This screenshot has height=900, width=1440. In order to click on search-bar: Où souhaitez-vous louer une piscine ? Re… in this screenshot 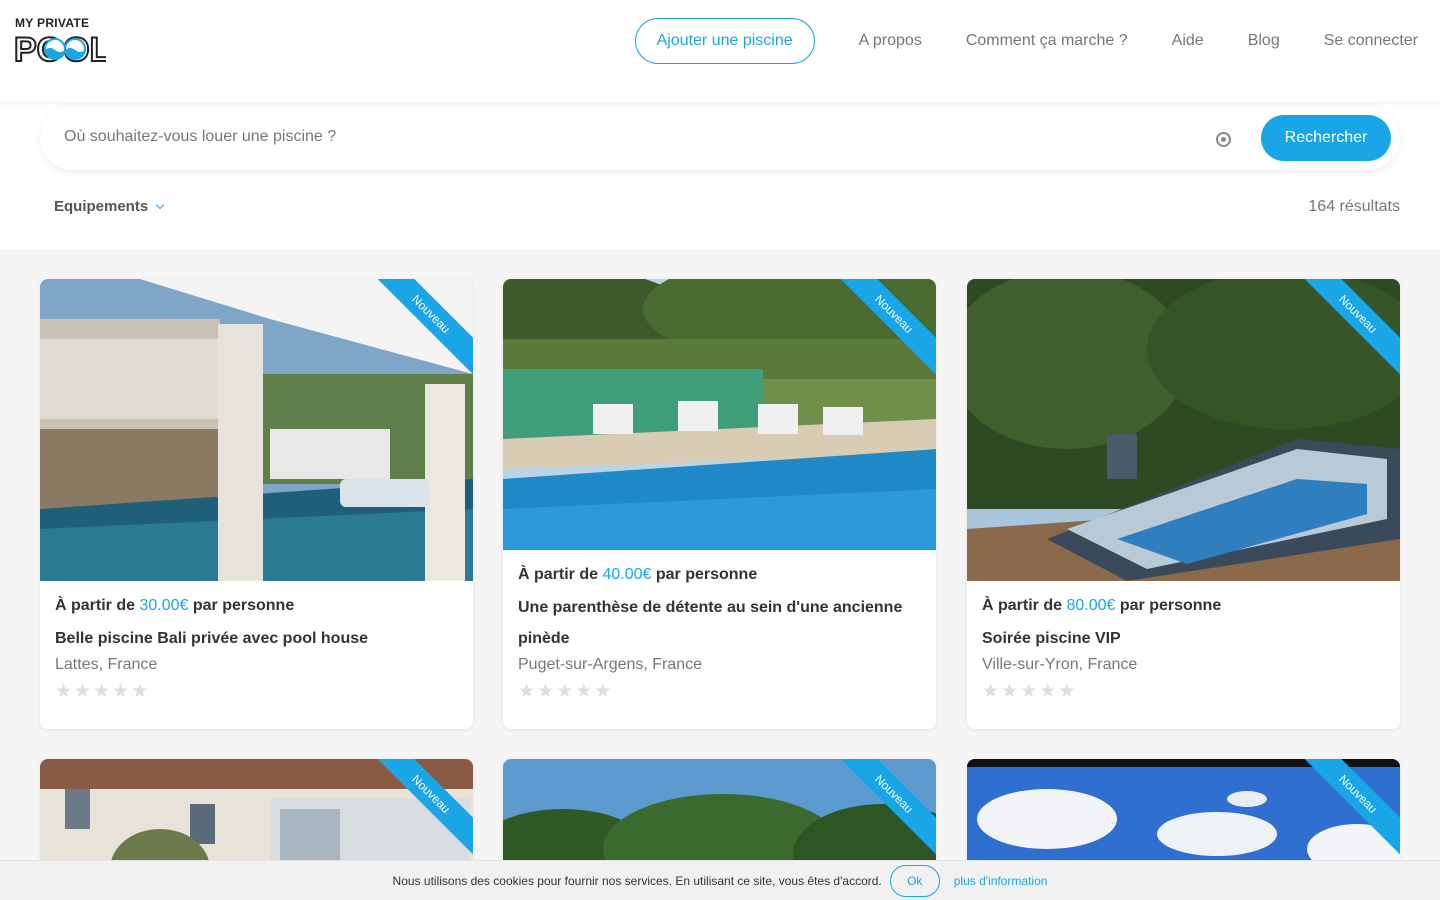, I will do `click(720, 138)`.